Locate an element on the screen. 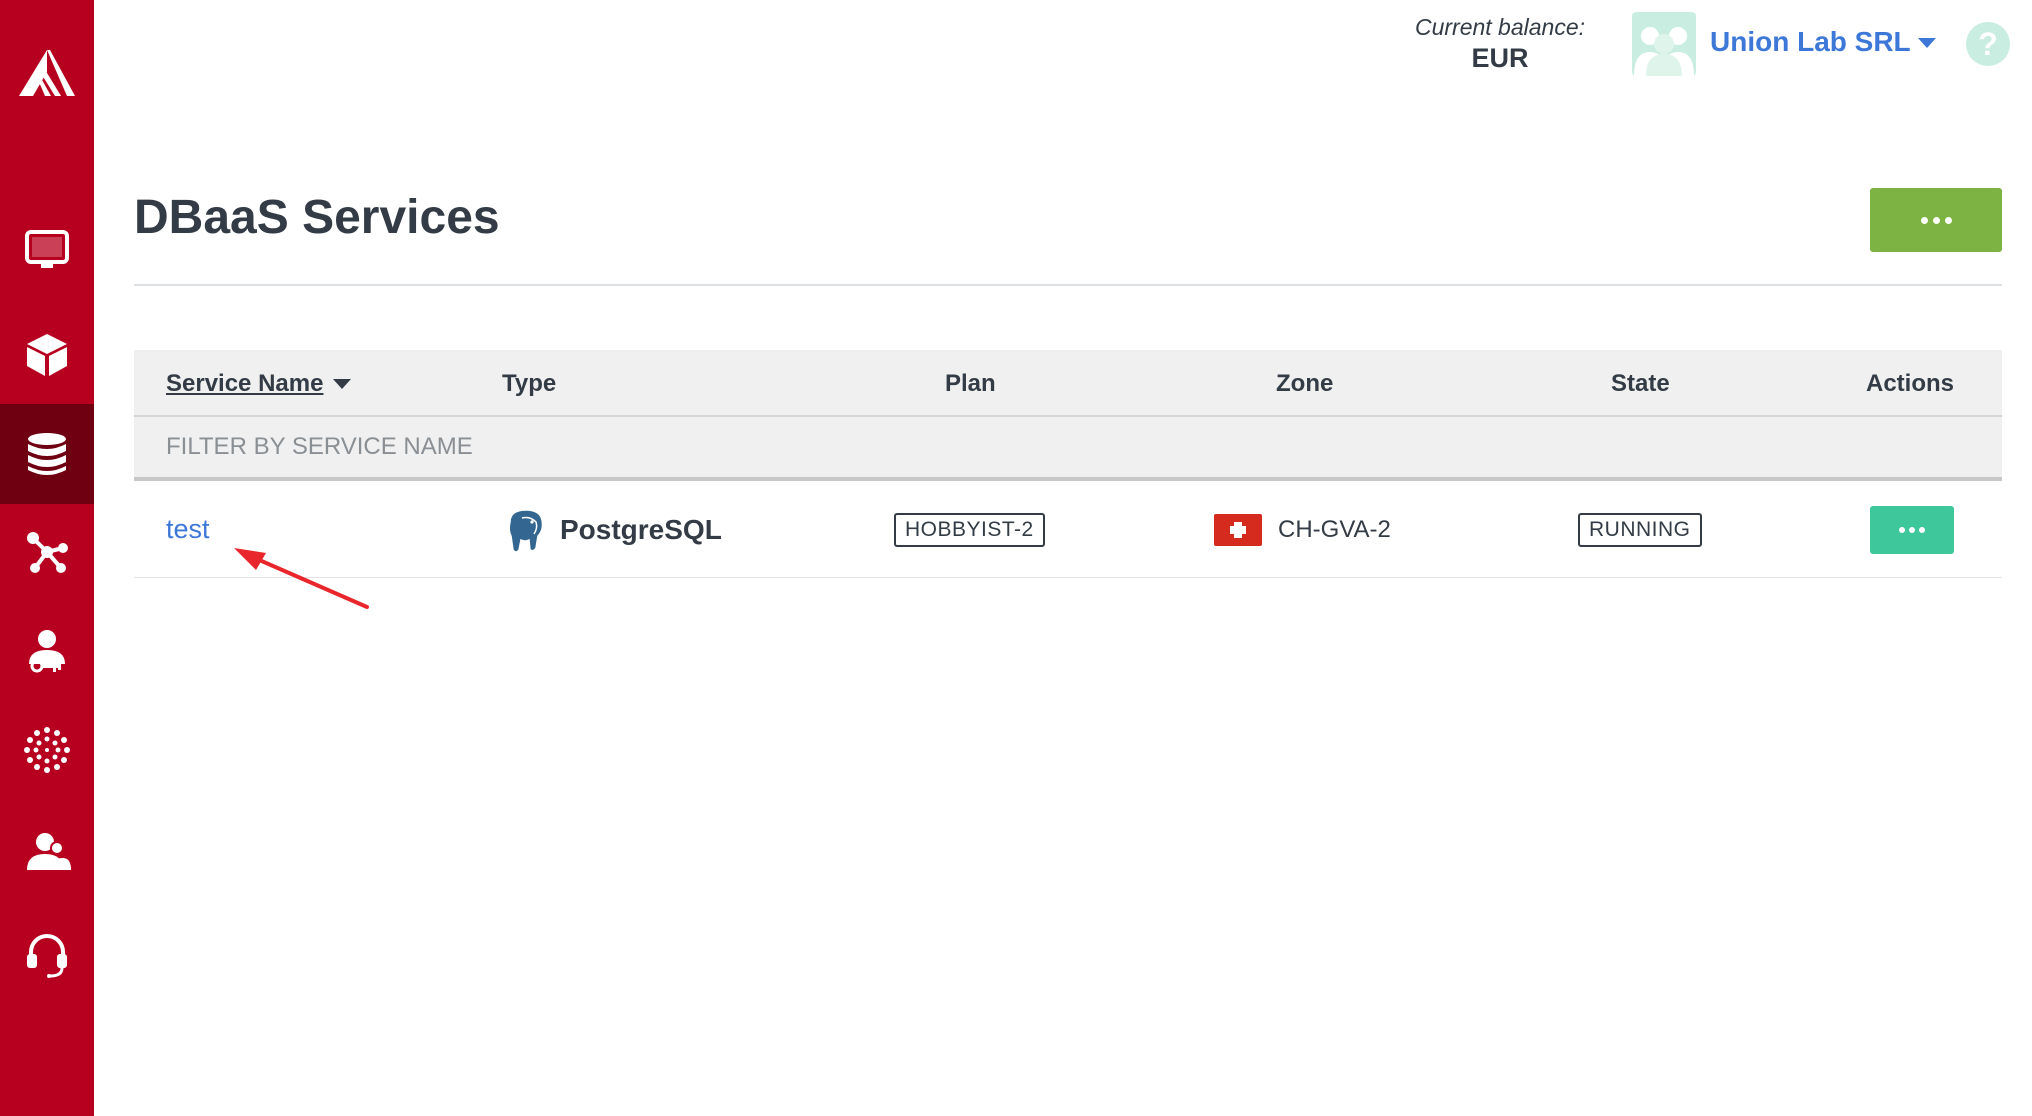  cube-icon is located at coordinates (47, 355).